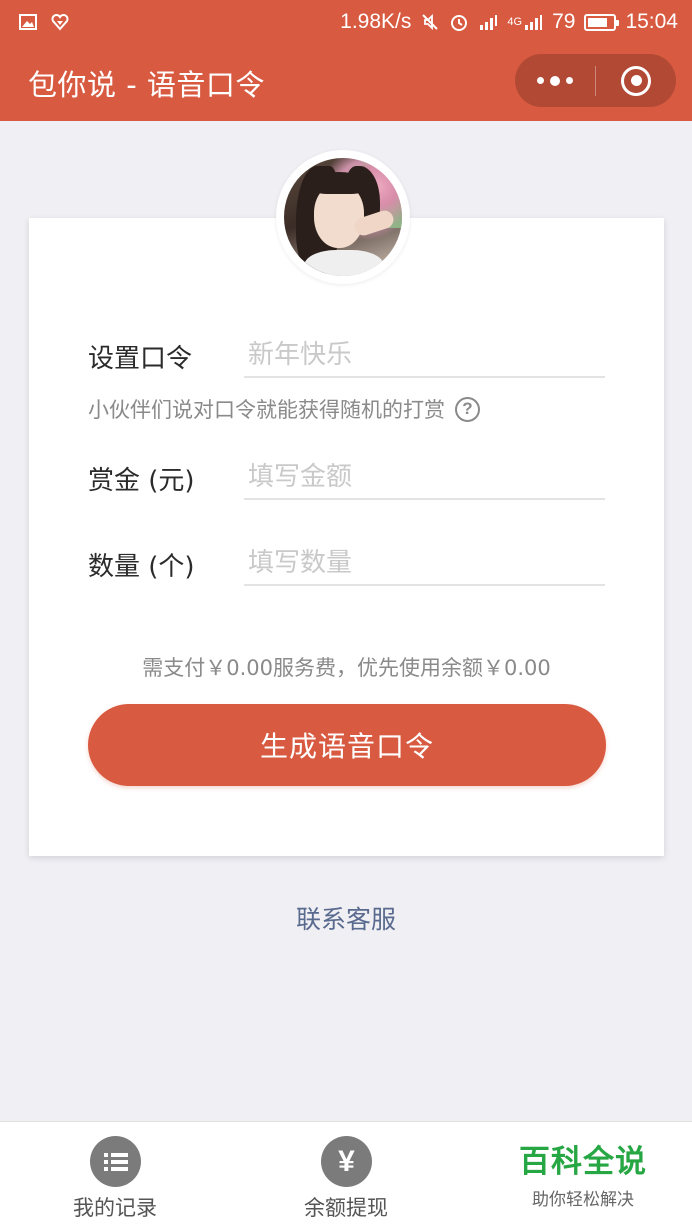 This screenshot has height=1230, width=692. Describe the element at coordinates (60, 22) in the screenshot. I see `heart-notification-icon` at that location.